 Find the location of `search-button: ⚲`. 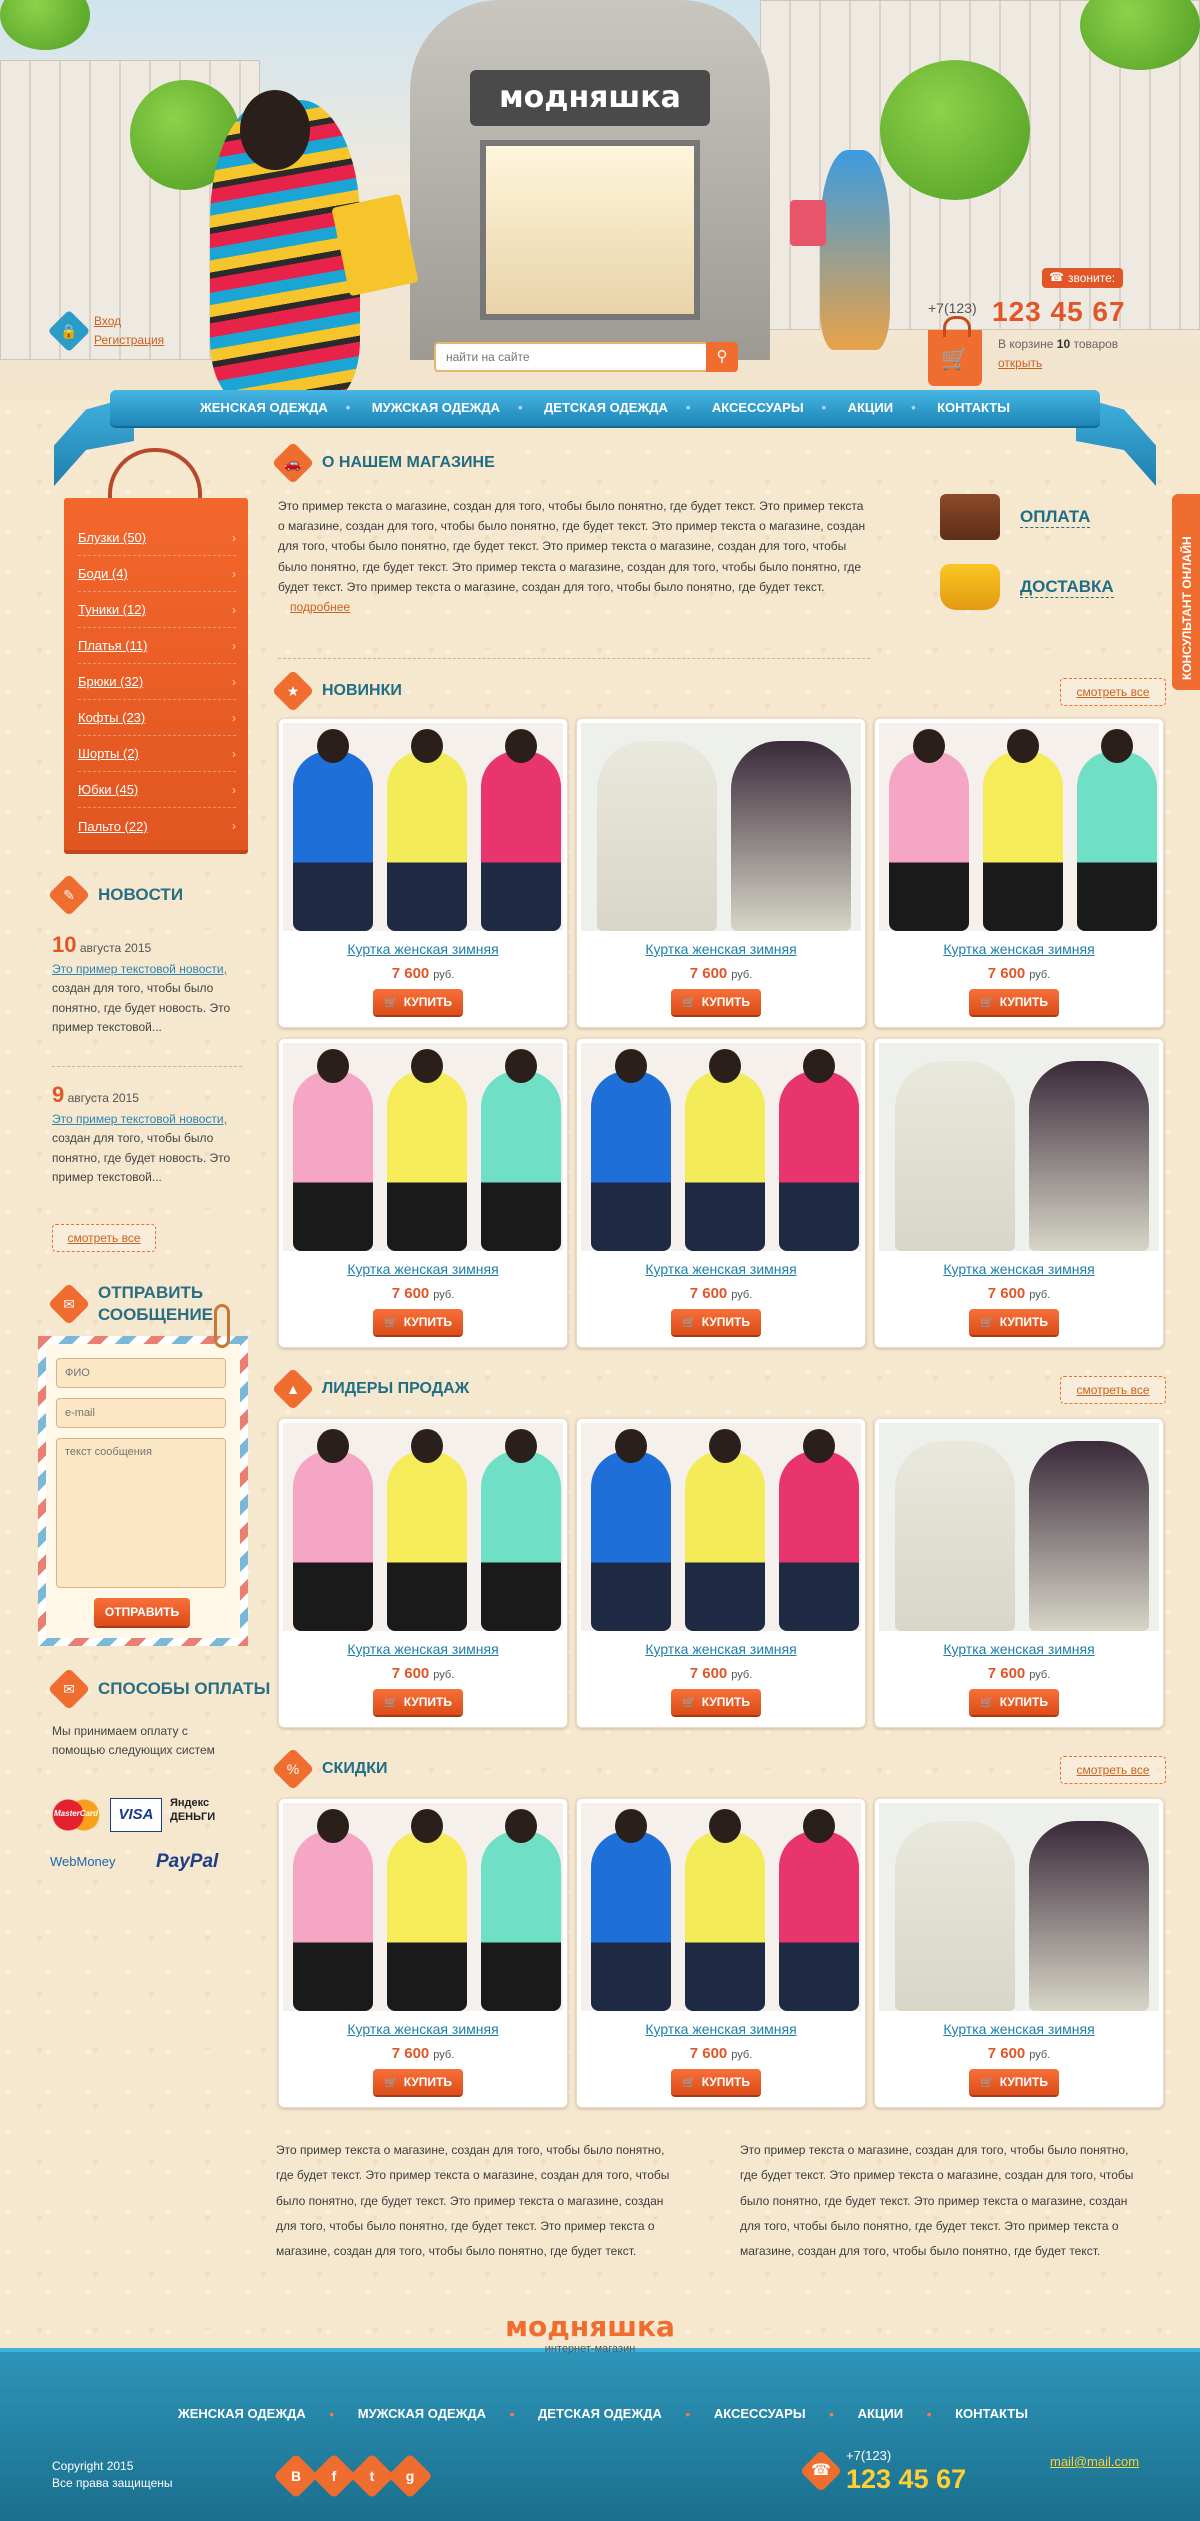

search-button: ⚲ is located at coordinates (722, 357).